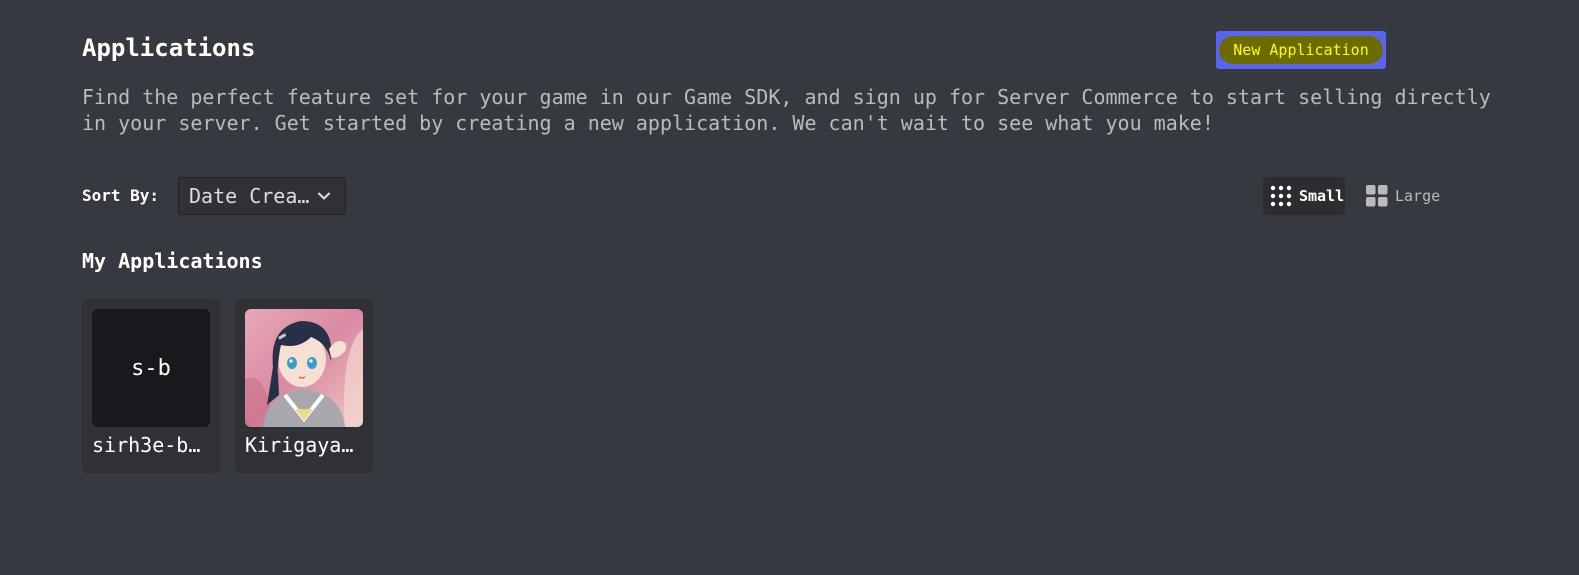  I want to click on my-applications-heading: My Applications, so click(172, 261).